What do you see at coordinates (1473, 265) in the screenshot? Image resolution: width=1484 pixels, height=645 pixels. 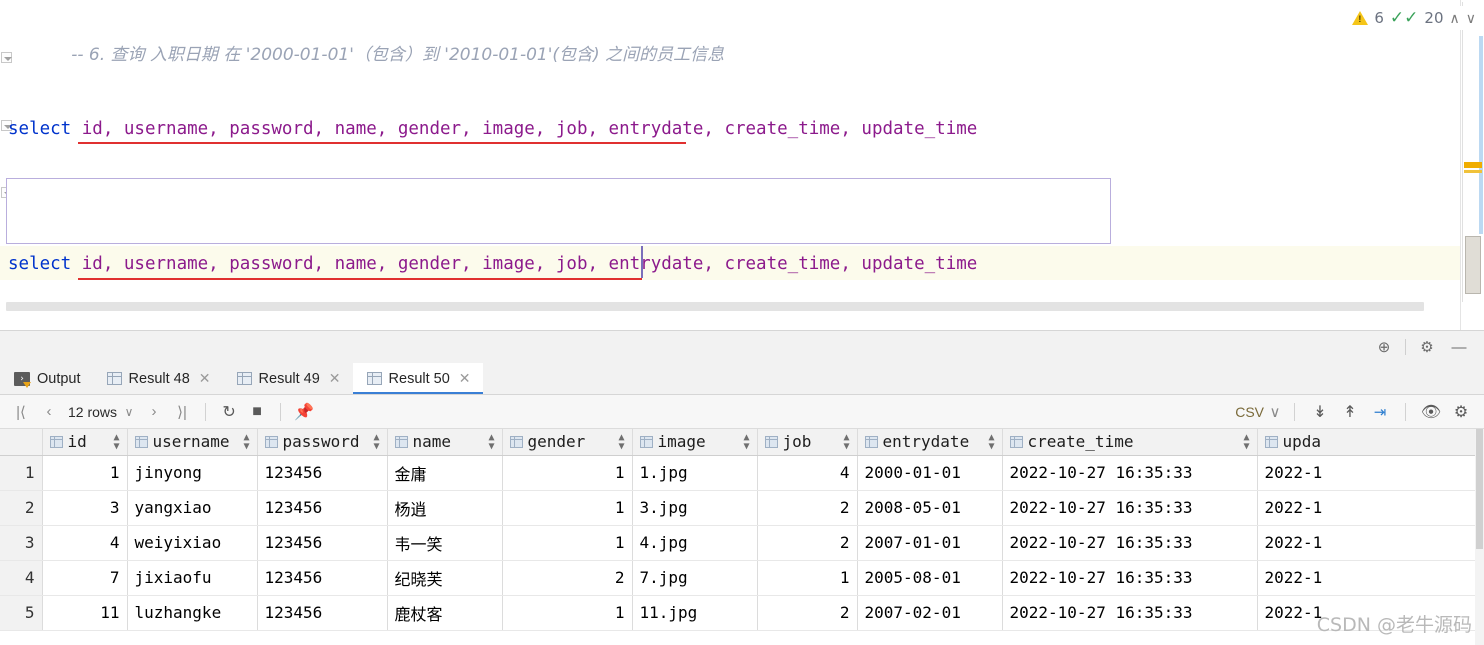 I see `vertical-scrollbar-thumb` at bounding box center [1473, 265].